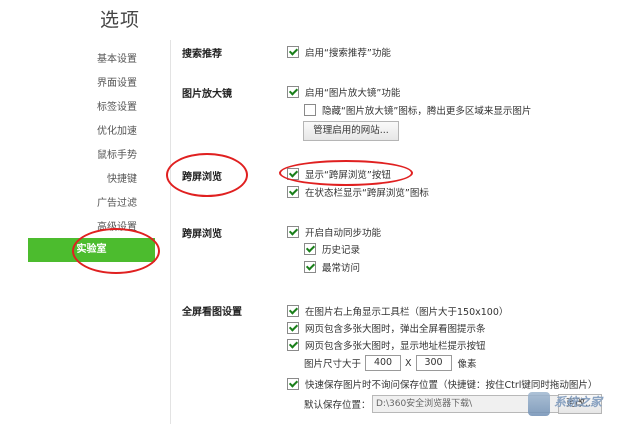 Image resolution: width=624 pixels, height=424 pixels. I want to click on watermark-logo-icon, so click(539, 404).